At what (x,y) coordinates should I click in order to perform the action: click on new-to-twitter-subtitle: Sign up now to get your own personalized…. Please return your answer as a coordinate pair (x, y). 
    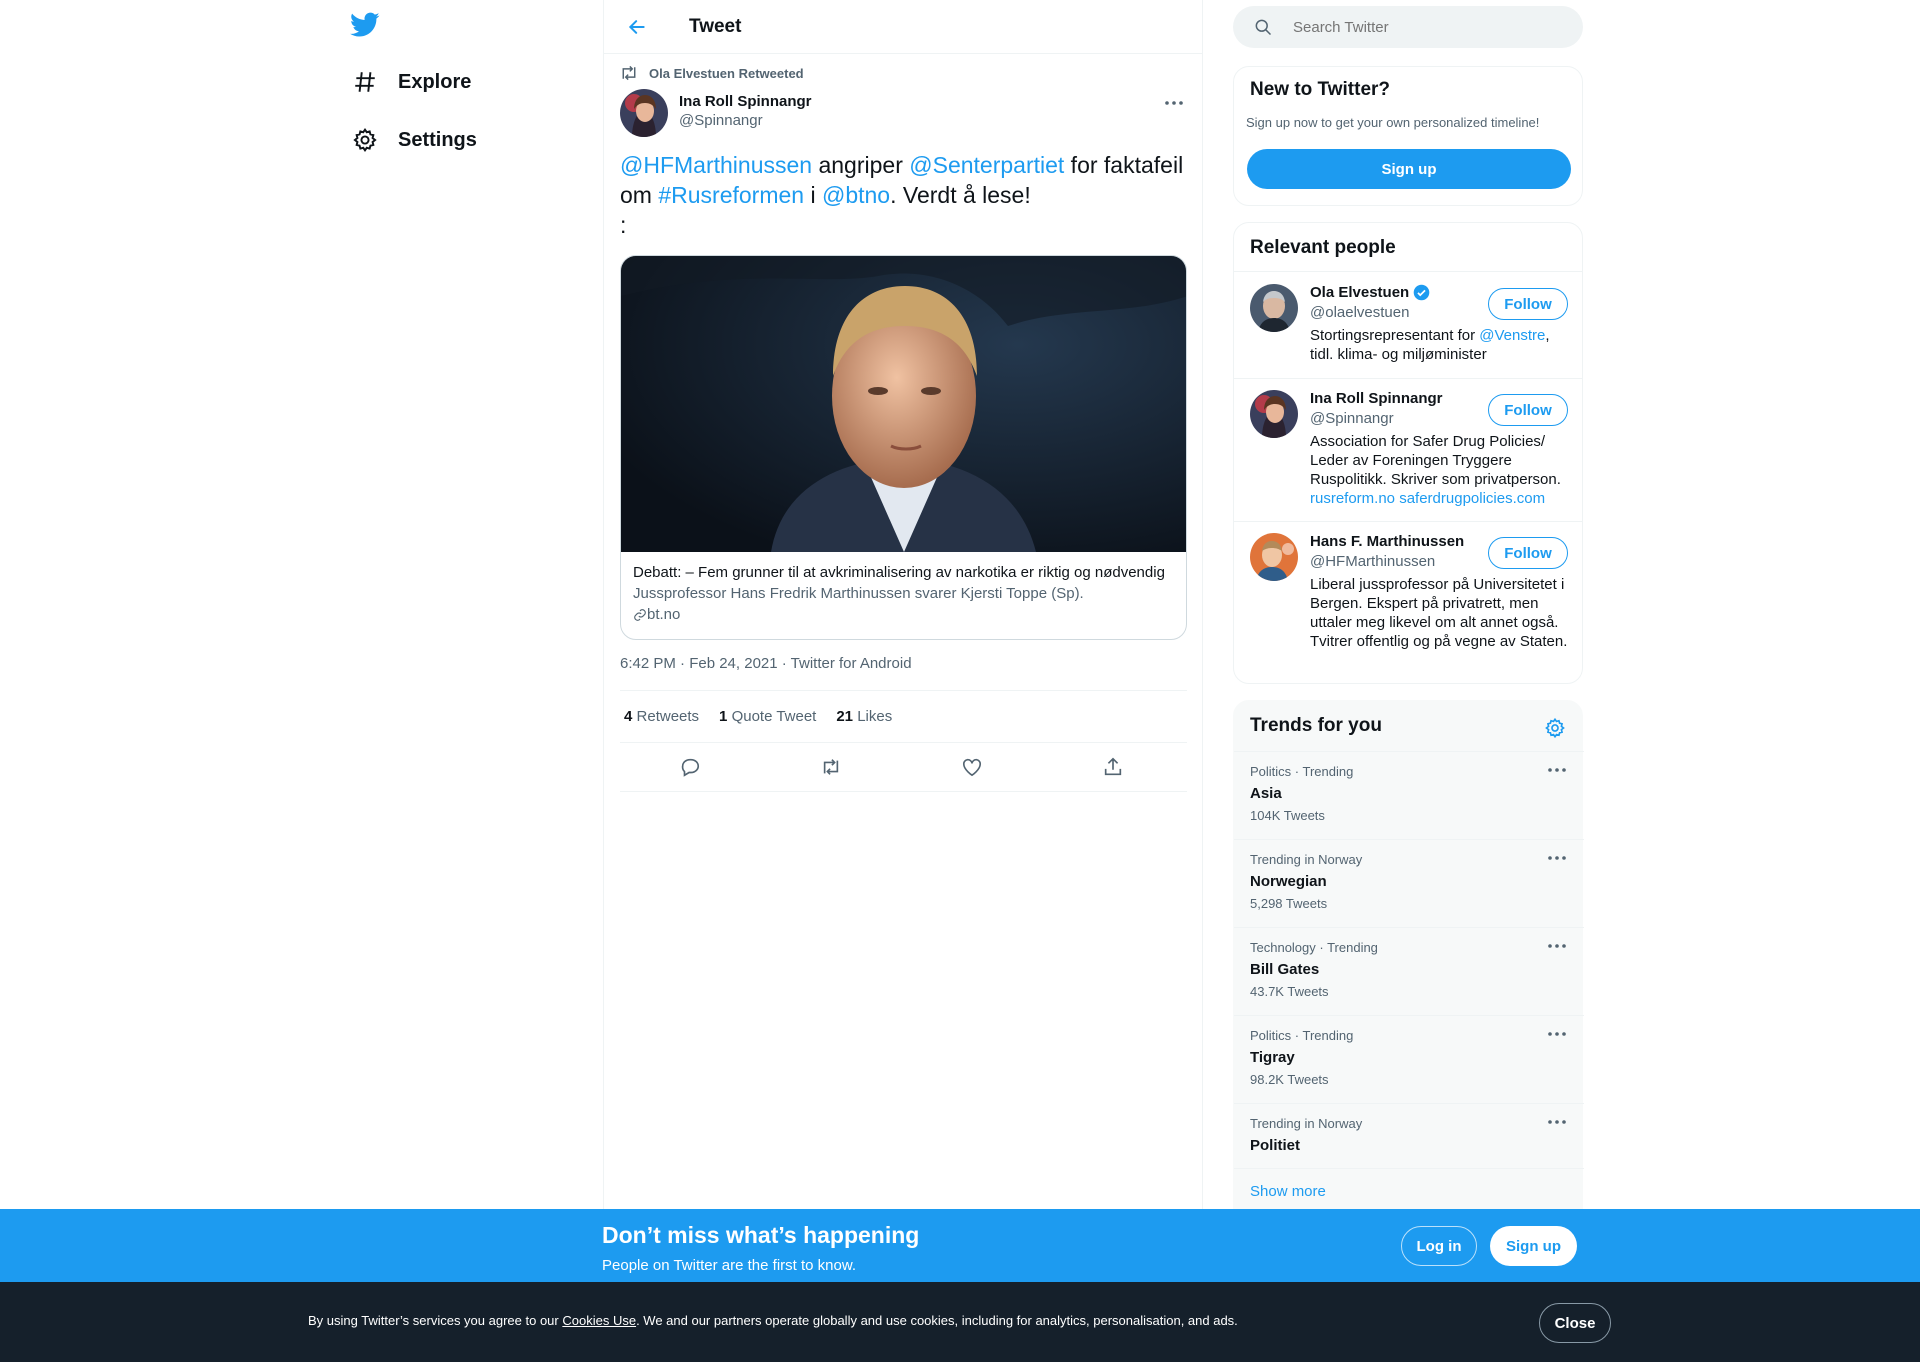
    Looking at the image, I should click on (1393, 122).